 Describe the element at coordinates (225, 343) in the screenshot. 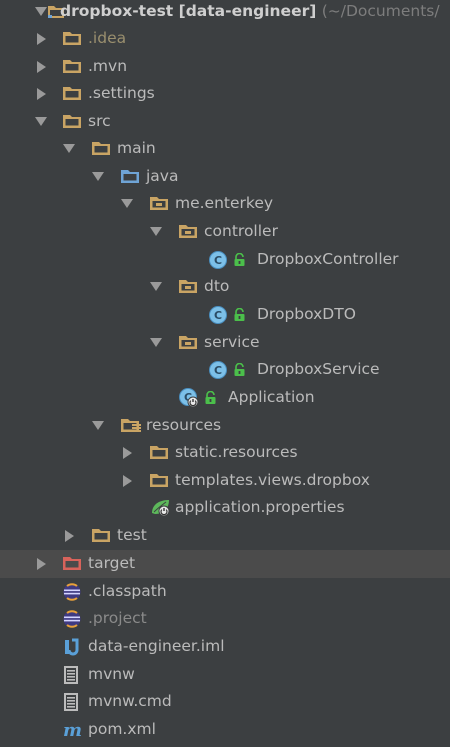

I see `tree-row-service: service` at that location.